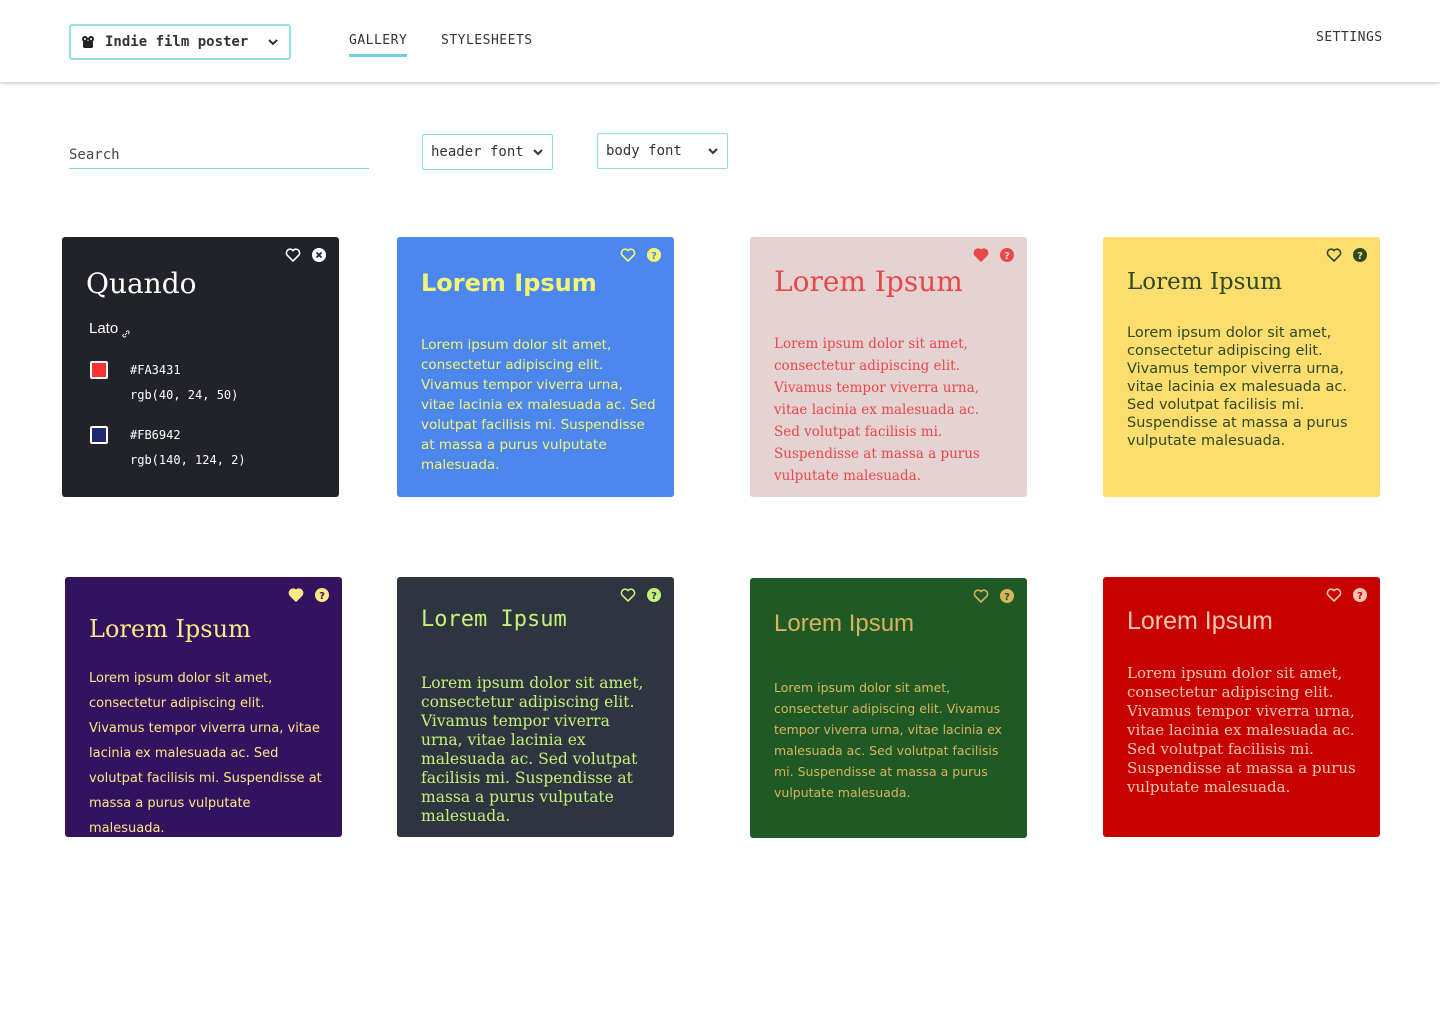 Image resolution: width=1440 pixels, height=1024 pixels. I want to click on color-row: #FA3431 rgb(40, 24, 50), so click(164, 383).